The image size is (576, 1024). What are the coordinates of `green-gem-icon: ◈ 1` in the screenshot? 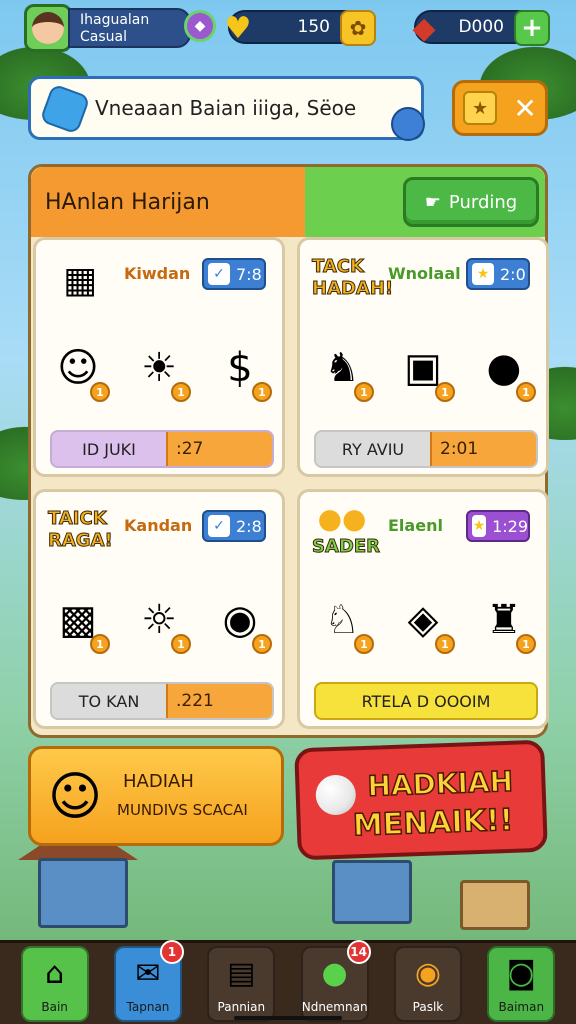 It's located at (423, 620).